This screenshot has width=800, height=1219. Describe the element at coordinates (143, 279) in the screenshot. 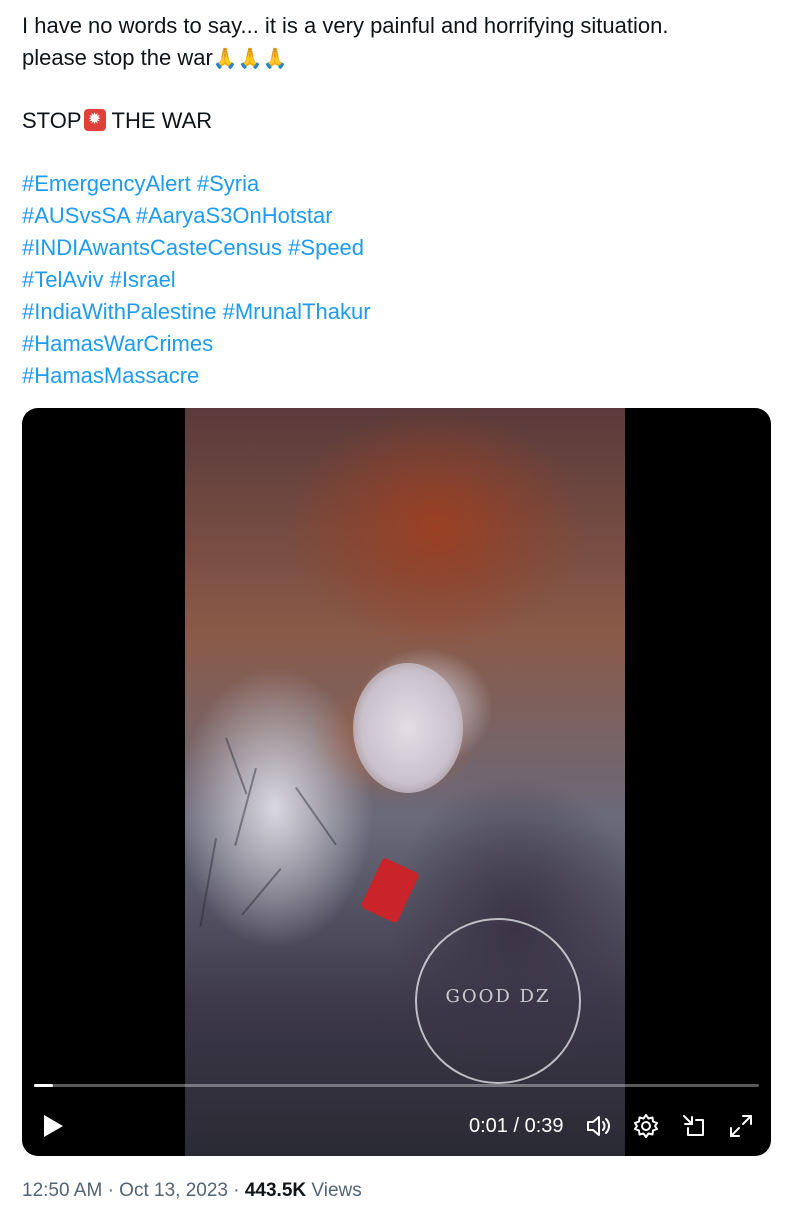

I see `hashtag-link: #Israel` at that location.